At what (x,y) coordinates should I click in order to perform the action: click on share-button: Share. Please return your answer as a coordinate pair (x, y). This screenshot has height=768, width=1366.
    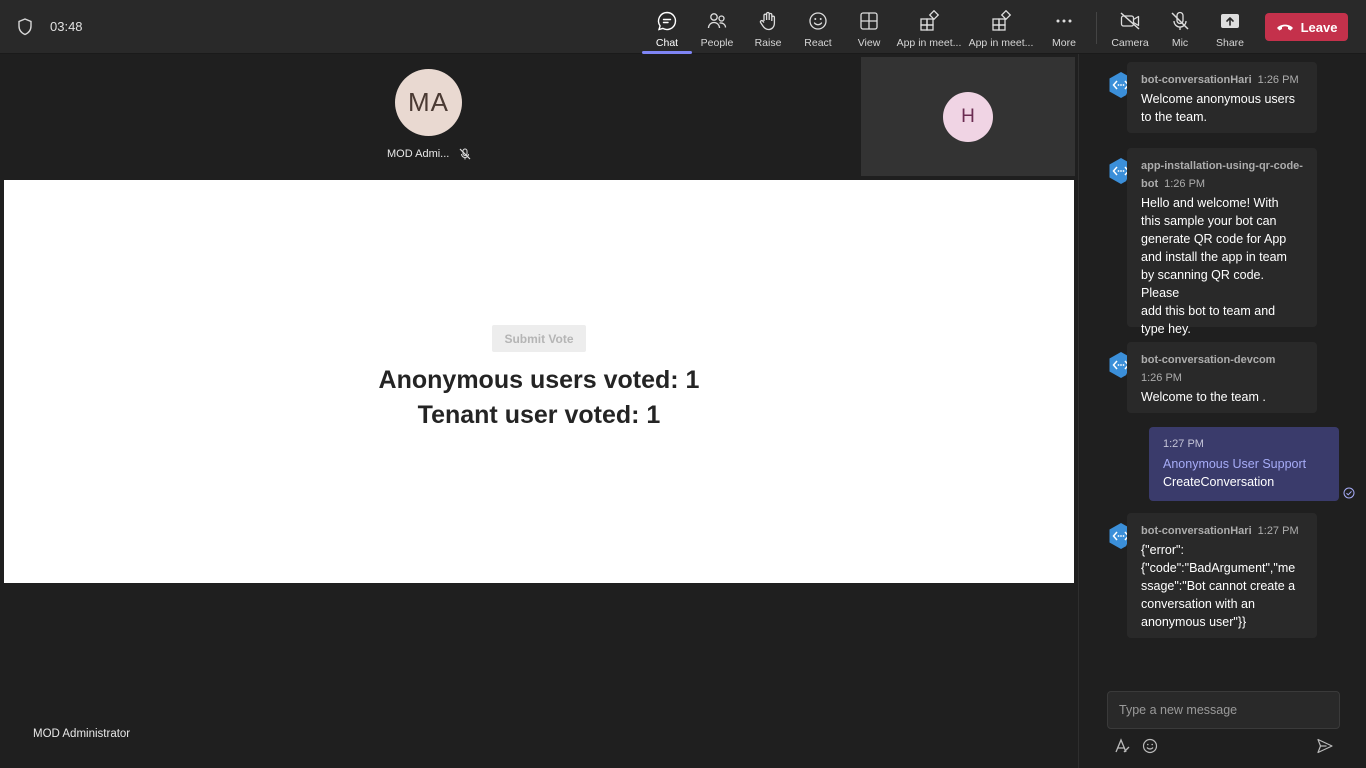
    Looking at the image, I should click on (1230, 28).